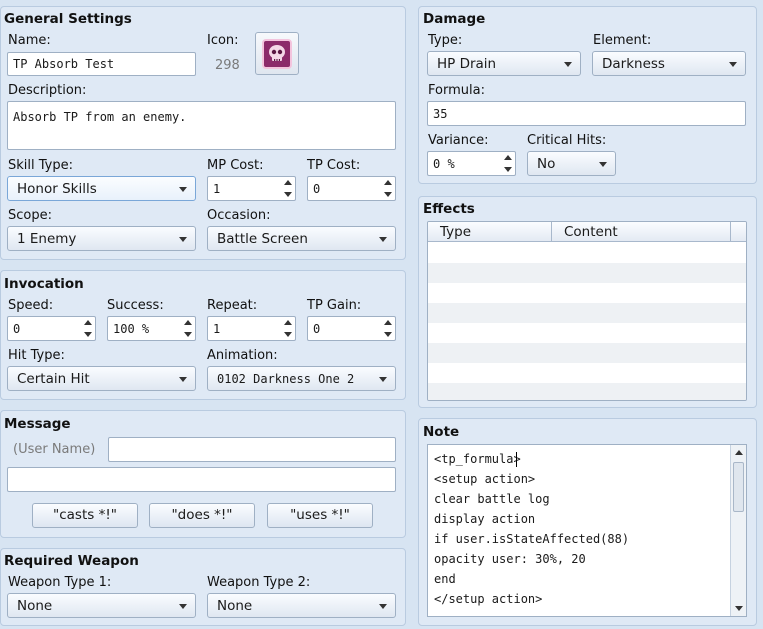  I want to click on tp-gain-label: TP Gain:, so click(334, 305).